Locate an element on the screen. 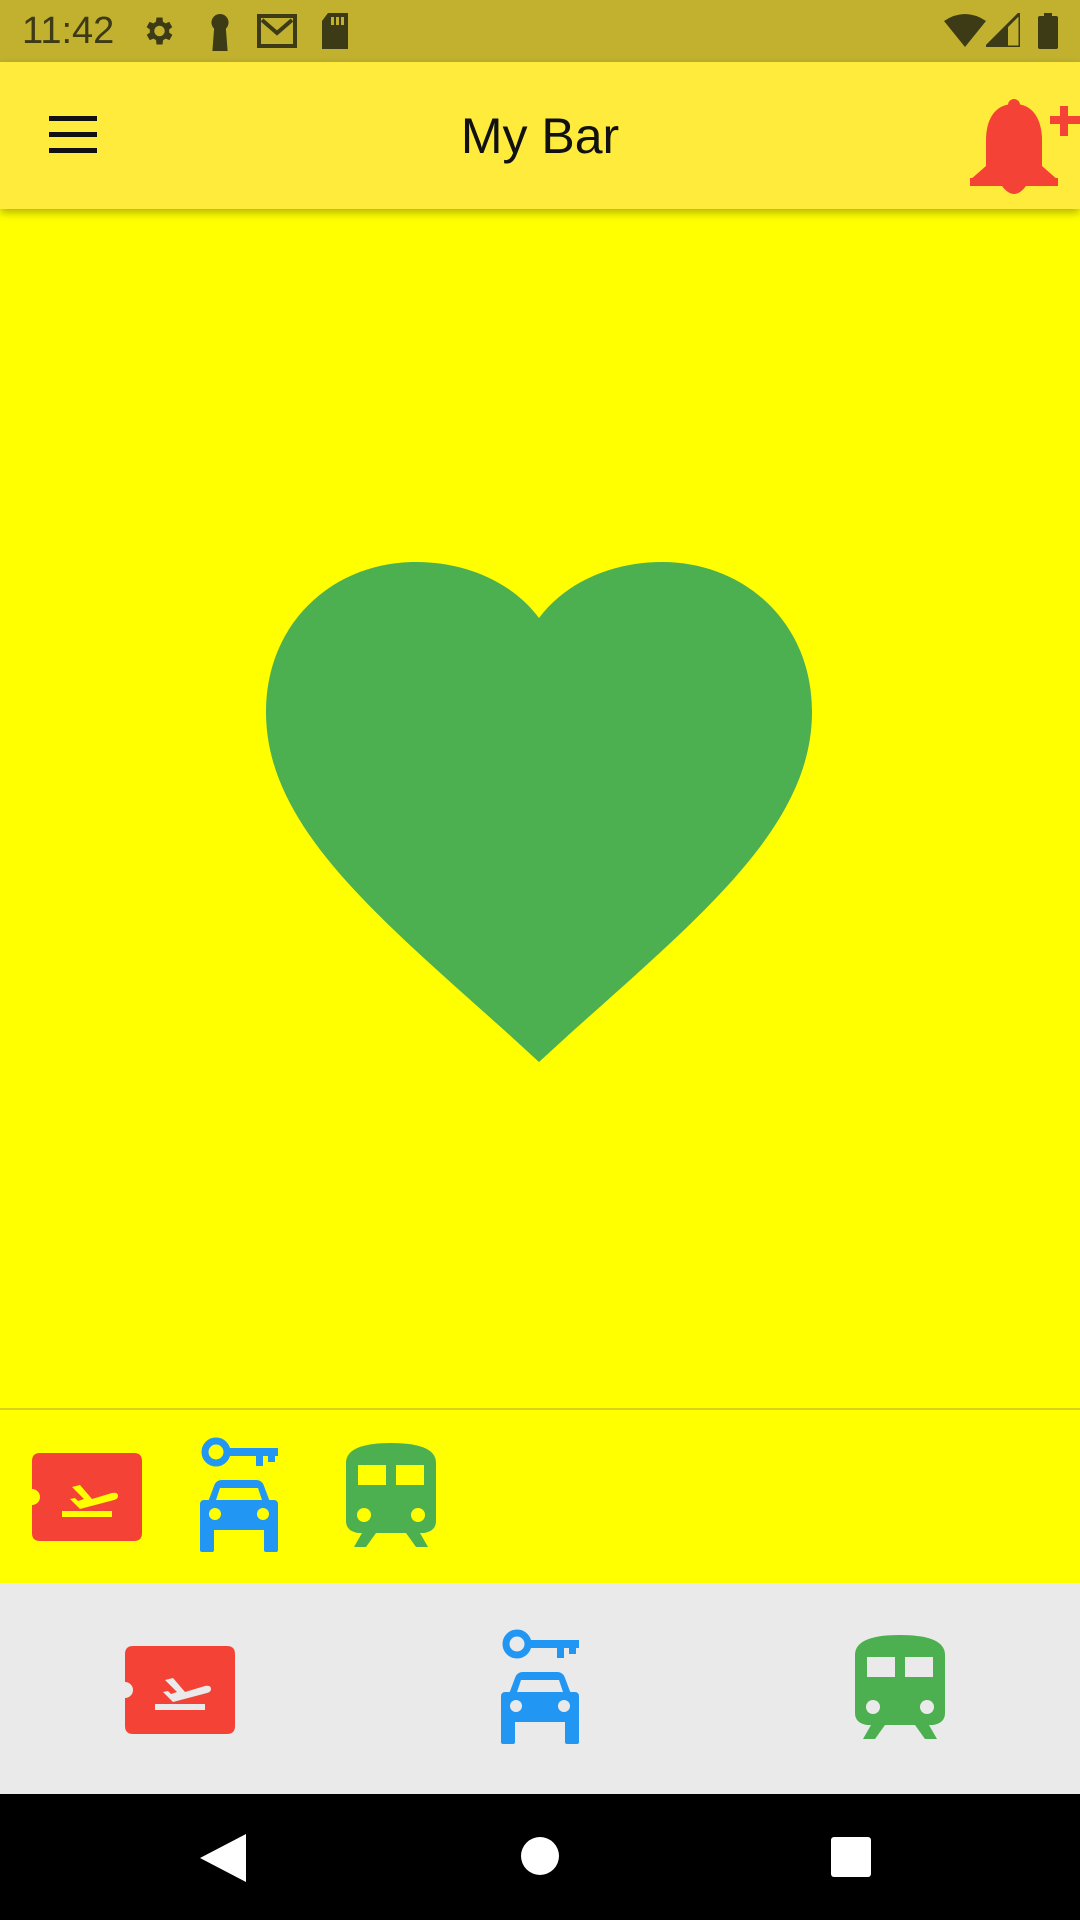 This screenshot has height=1920, width=1080. nav-car-rental-icon is located at coordinates (540, 1686).